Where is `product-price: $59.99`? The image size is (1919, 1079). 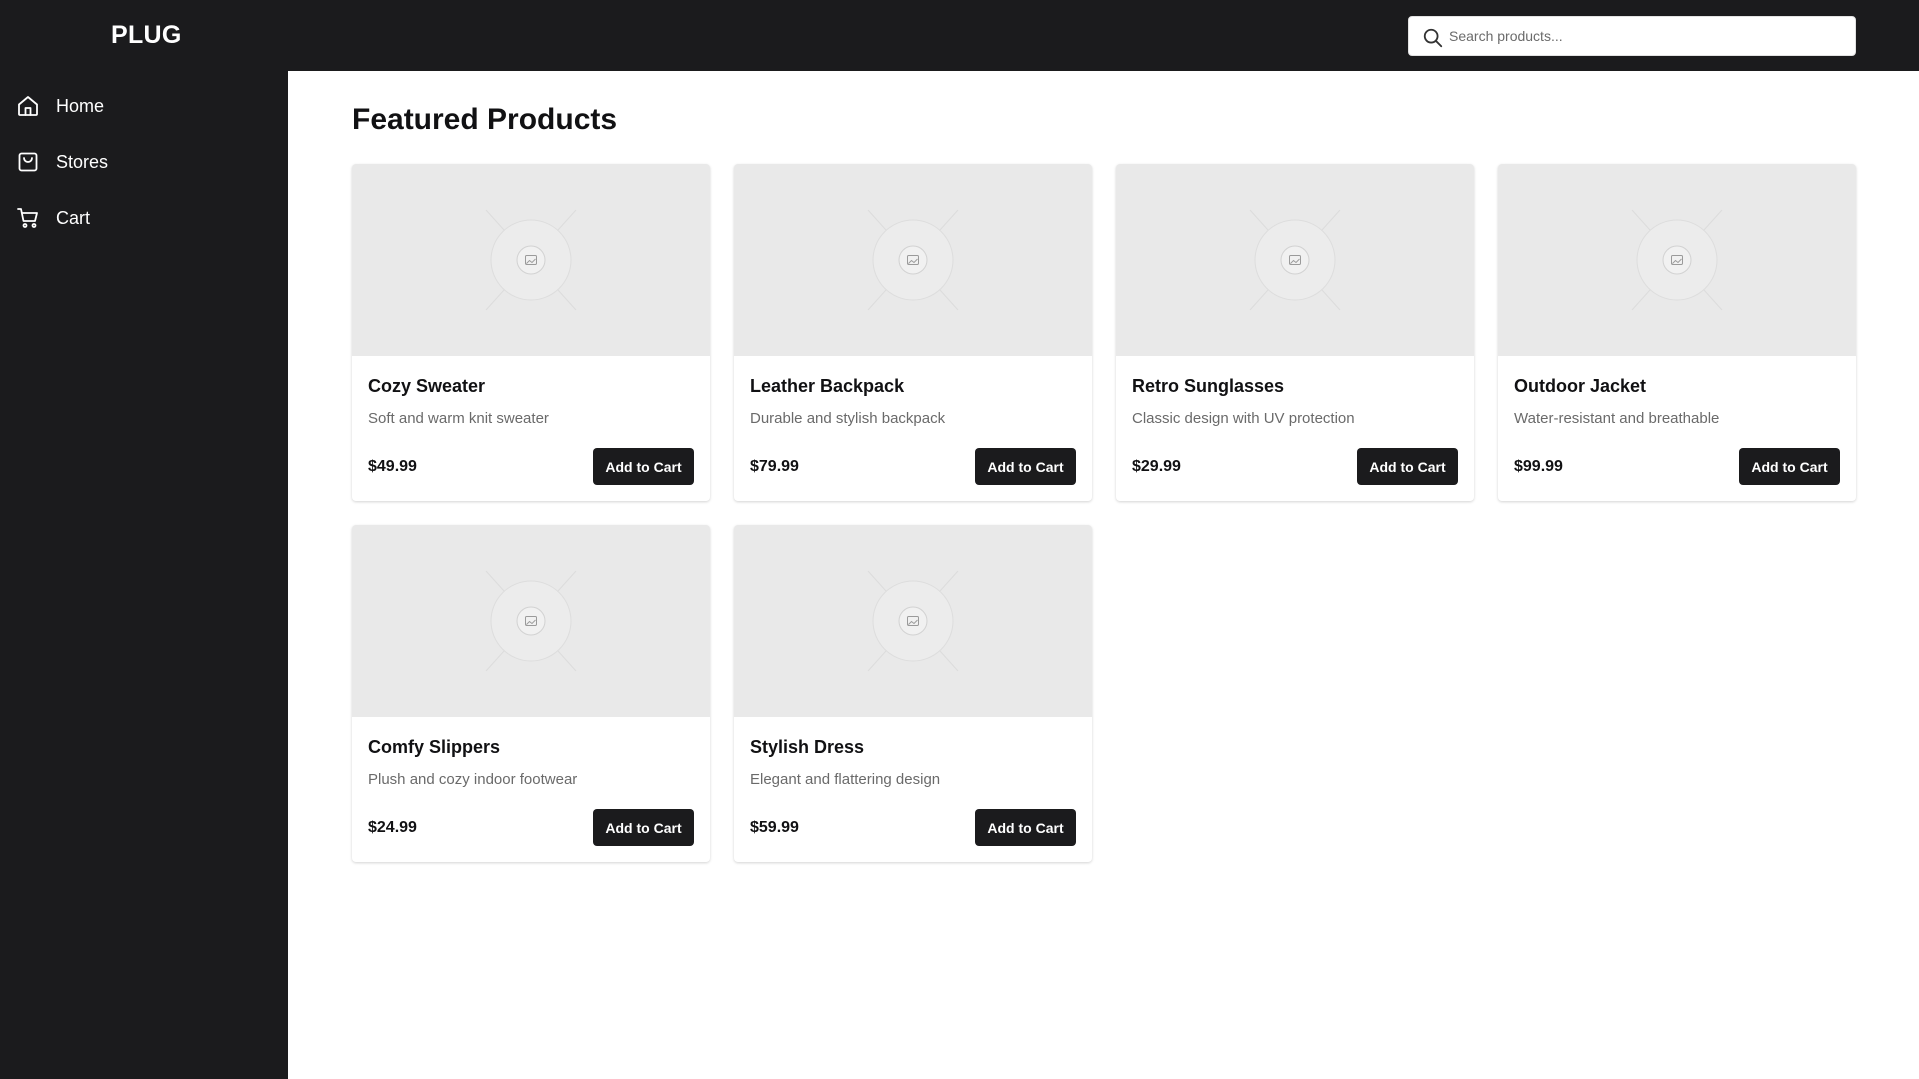
product-price: $59.99 is located at coordinates (774, 827).